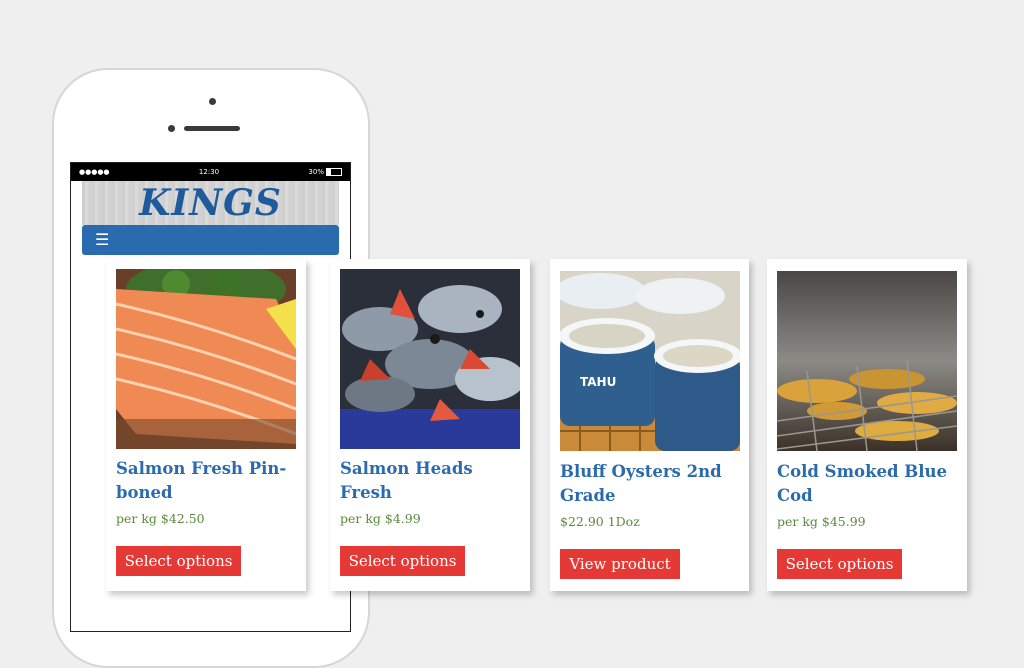 Image resolution: width=1024 pixels, height=668 pixels. Describe the element at coordinates (160, 518) in the screenshot. I see `product-price: per kg $42.50` at that location.